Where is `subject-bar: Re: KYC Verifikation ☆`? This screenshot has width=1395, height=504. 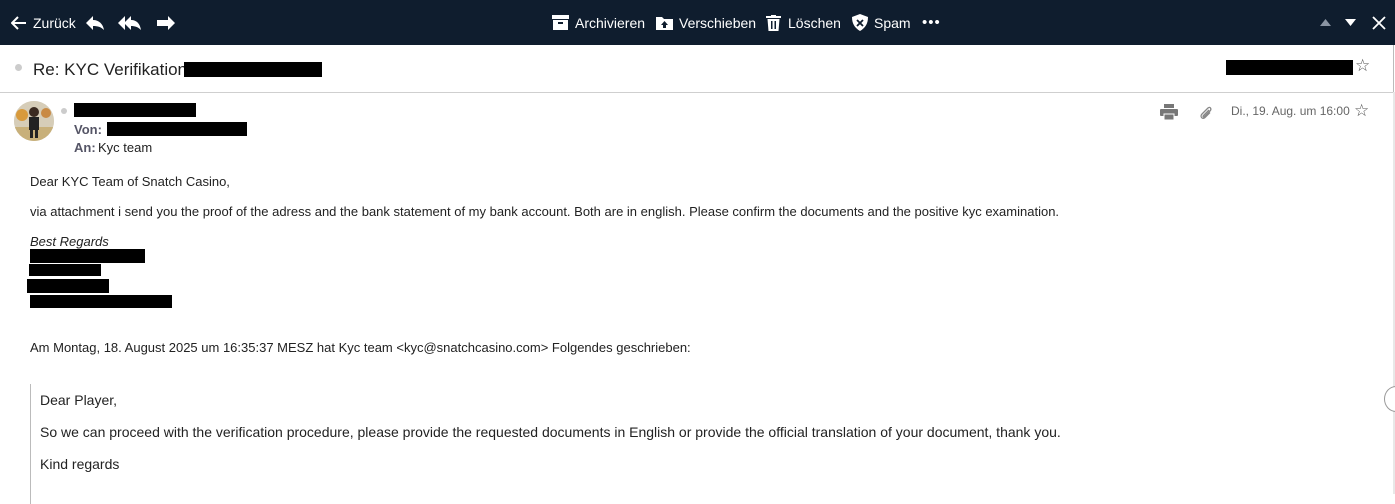
subject-bar: Re: KYC Verifikation ☆ is located at coordinates (697, 69).